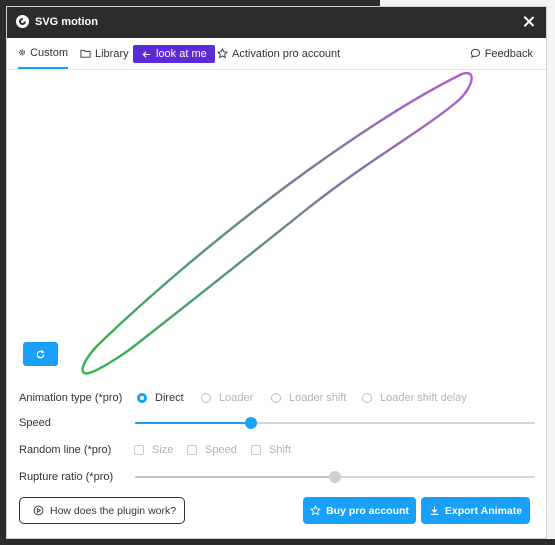 The height and width of the screenshot is (545, 555). I want to click on export-animate-button: Export Animate, so click(475, 510).